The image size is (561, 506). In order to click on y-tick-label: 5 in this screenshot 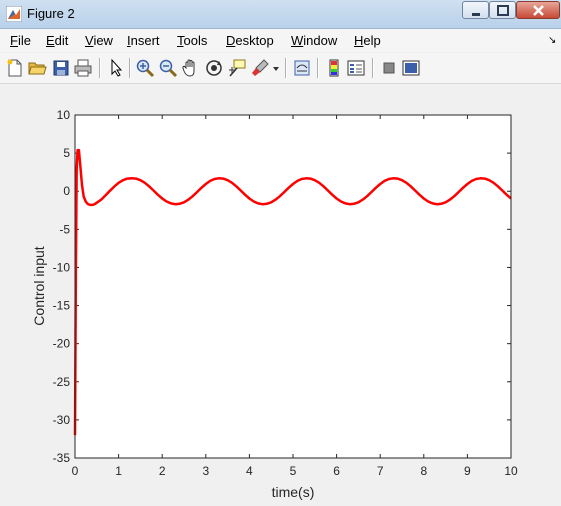, I will do `click(66, 153)`.